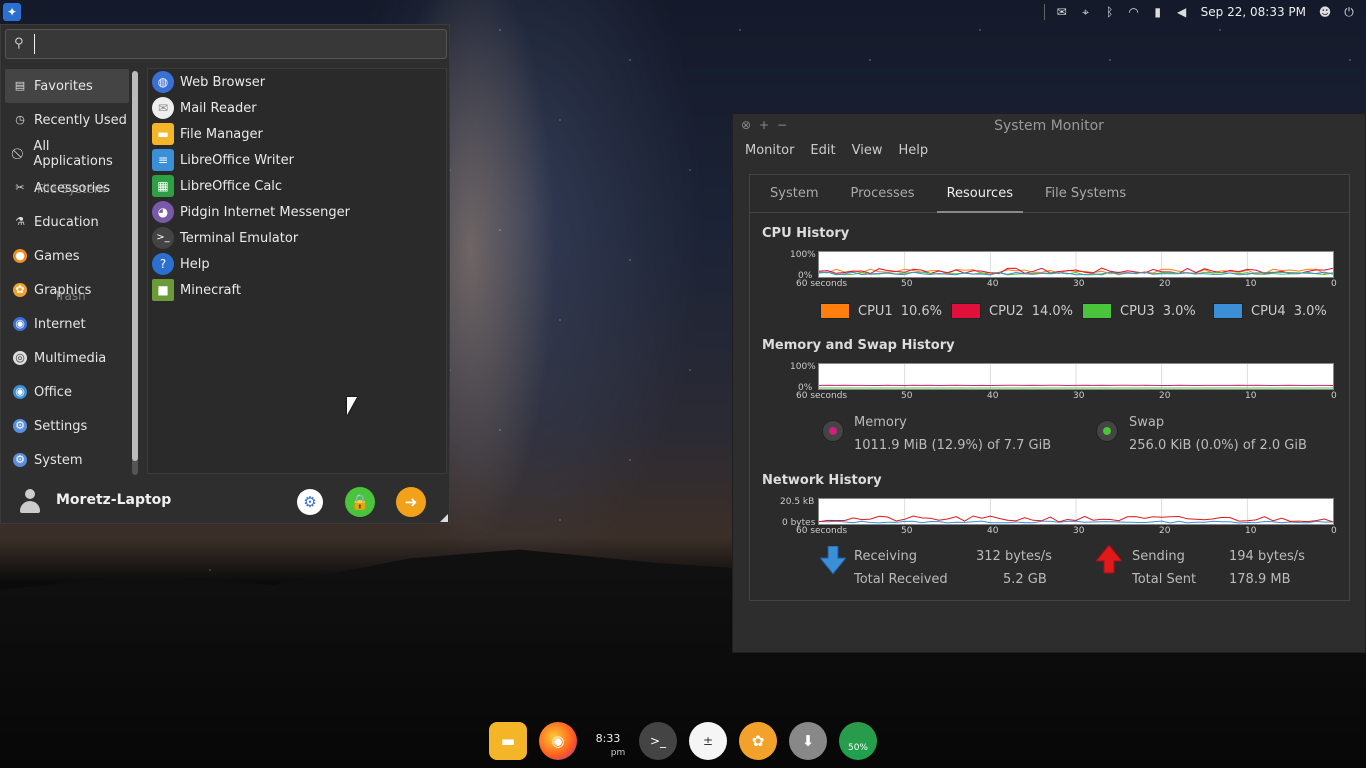  I want to click on resize-grip, so click(444, 518).